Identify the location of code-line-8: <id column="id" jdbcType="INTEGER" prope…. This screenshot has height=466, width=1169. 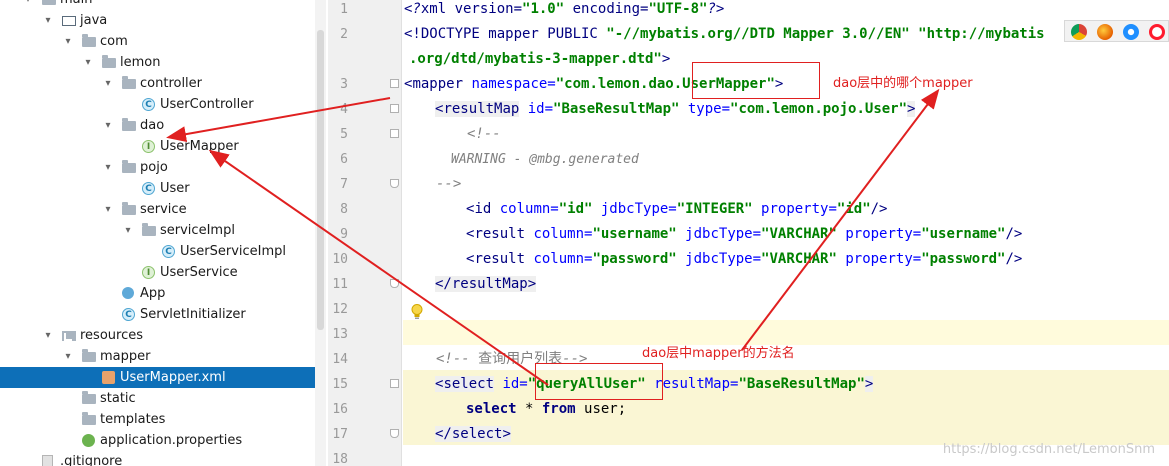
(677, 209).